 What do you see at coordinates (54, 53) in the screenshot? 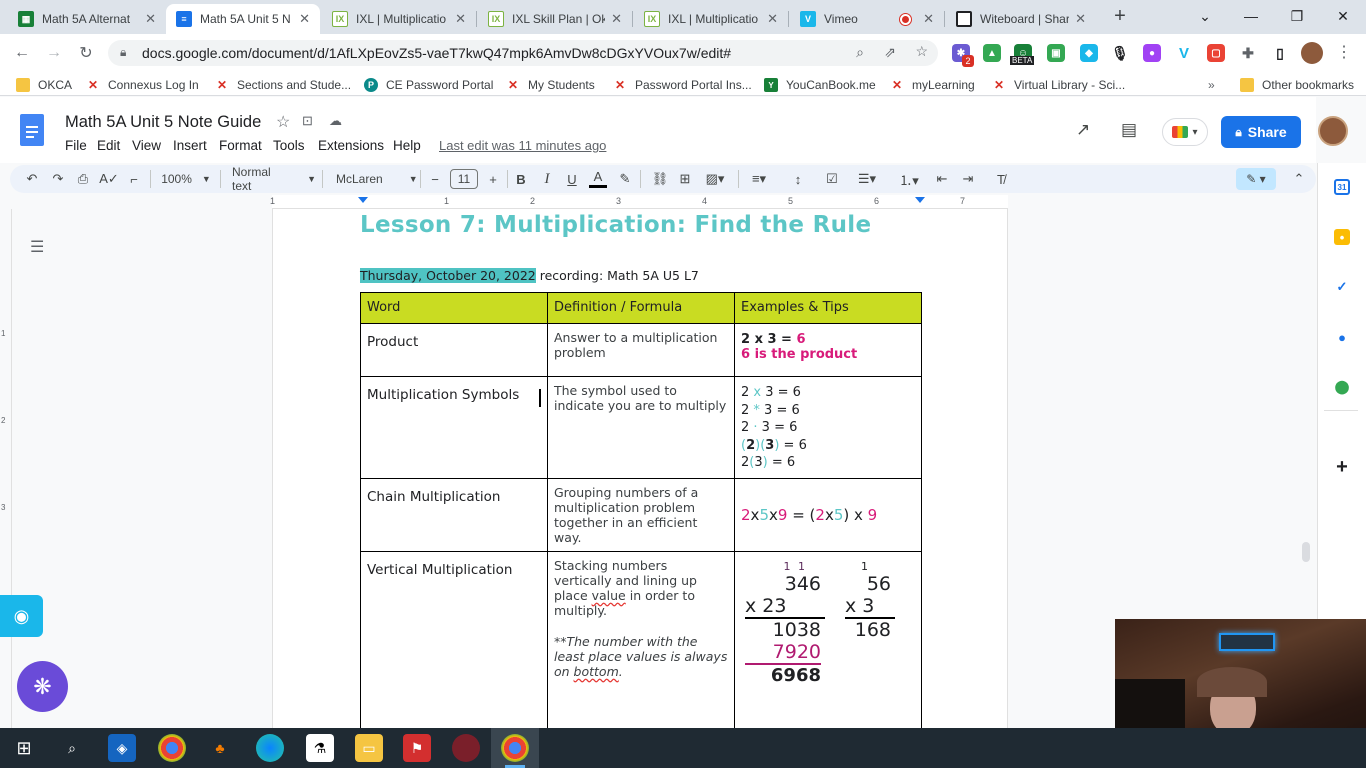
I see `forward-button: →` at bounding box center [54, 53].